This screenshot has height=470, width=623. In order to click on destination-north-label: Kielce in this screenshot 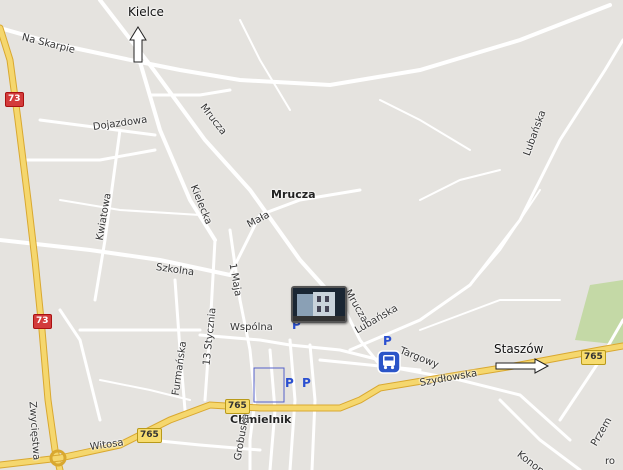, I will do `click(146, 12)`.